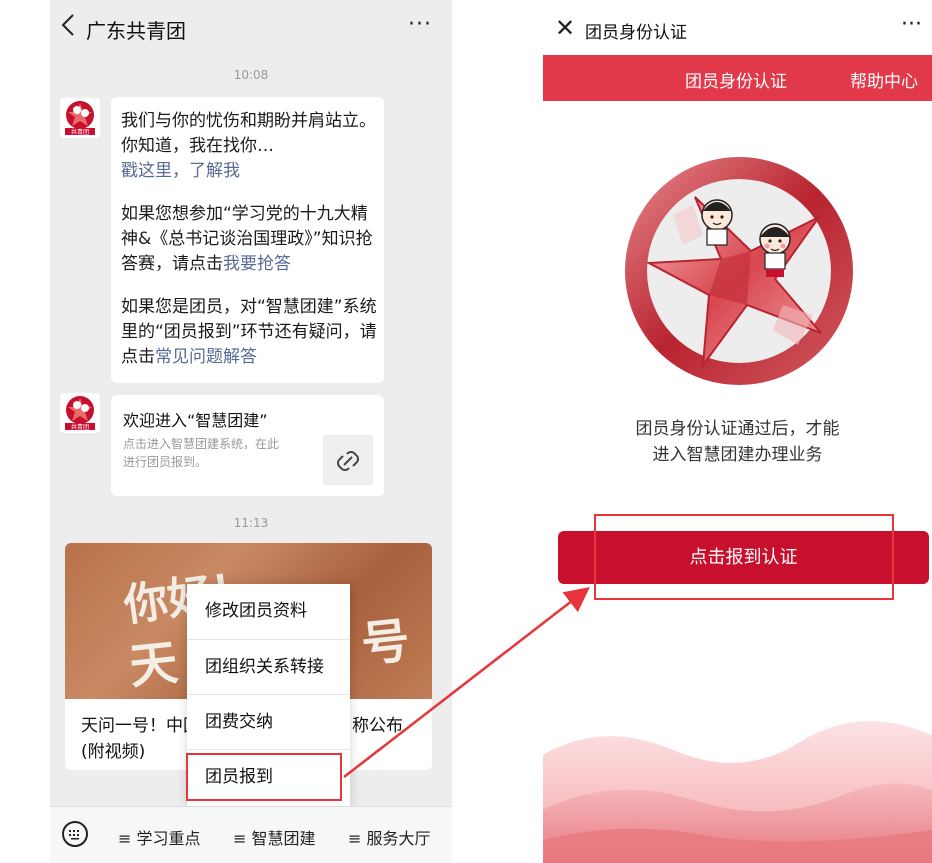 The height and width of the screenshot is (863, 932). I want to click on annotation-arrow, so click(466, 682).